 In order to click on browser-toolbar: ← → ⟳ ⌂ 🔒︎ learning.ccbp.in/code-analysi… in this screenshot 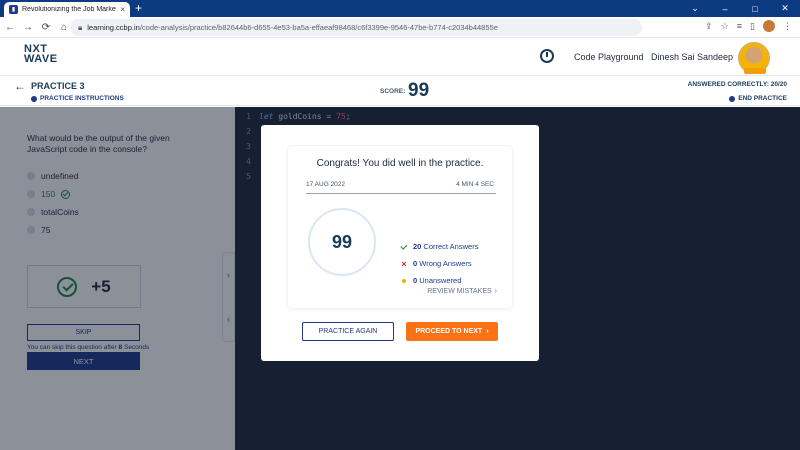, I will do `click(400, 27)`.